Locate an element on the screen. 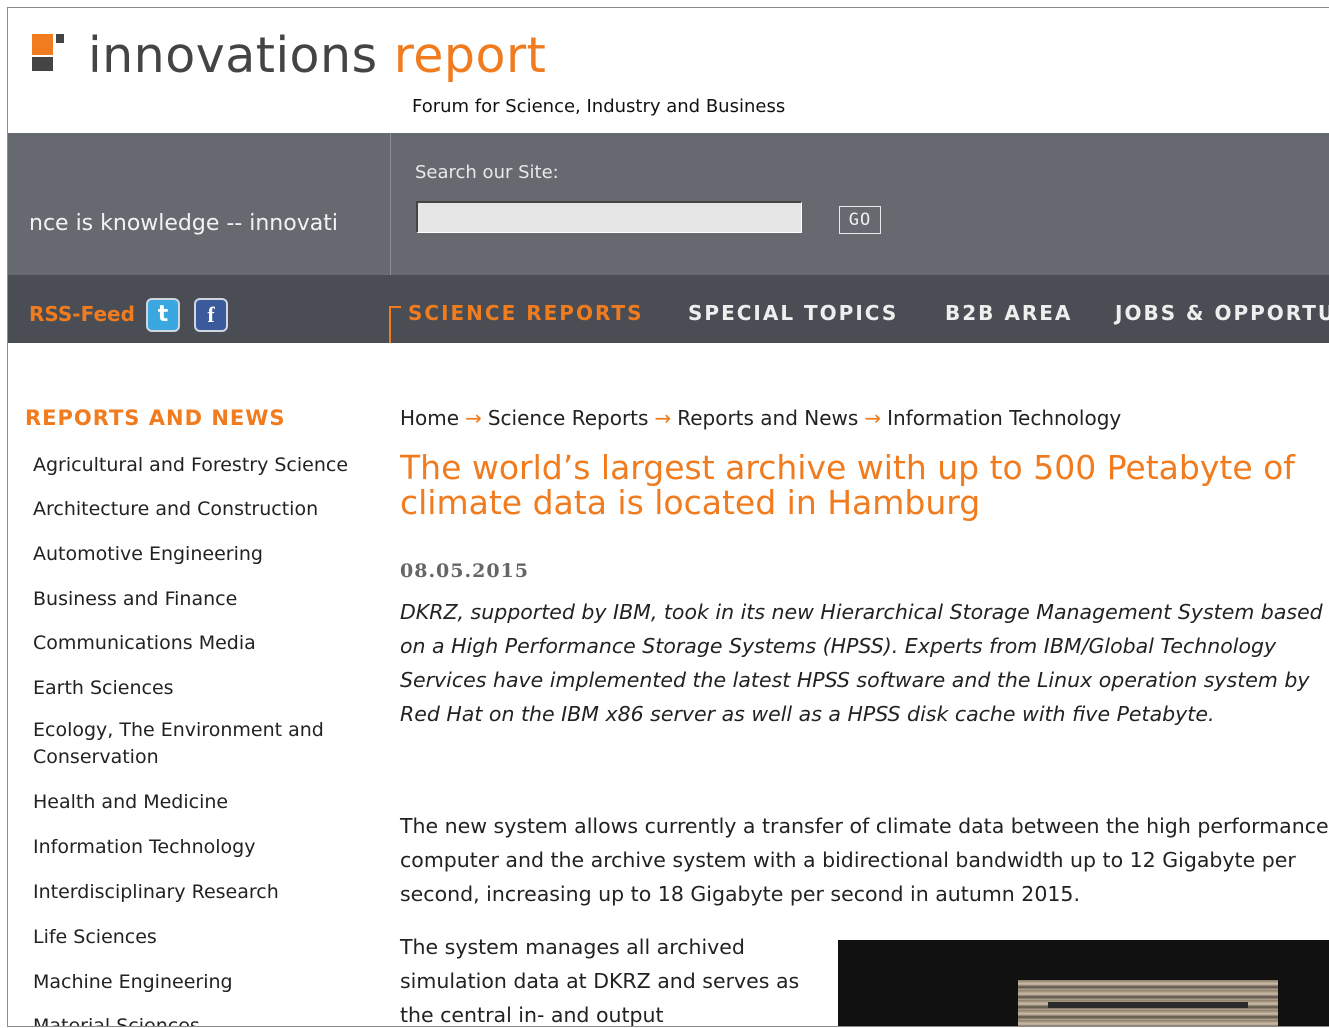 This screenshot has height=1028, width=1329. sidebar-item-machine-engineering: Machine Engineering is located at coordinates (205, 982).